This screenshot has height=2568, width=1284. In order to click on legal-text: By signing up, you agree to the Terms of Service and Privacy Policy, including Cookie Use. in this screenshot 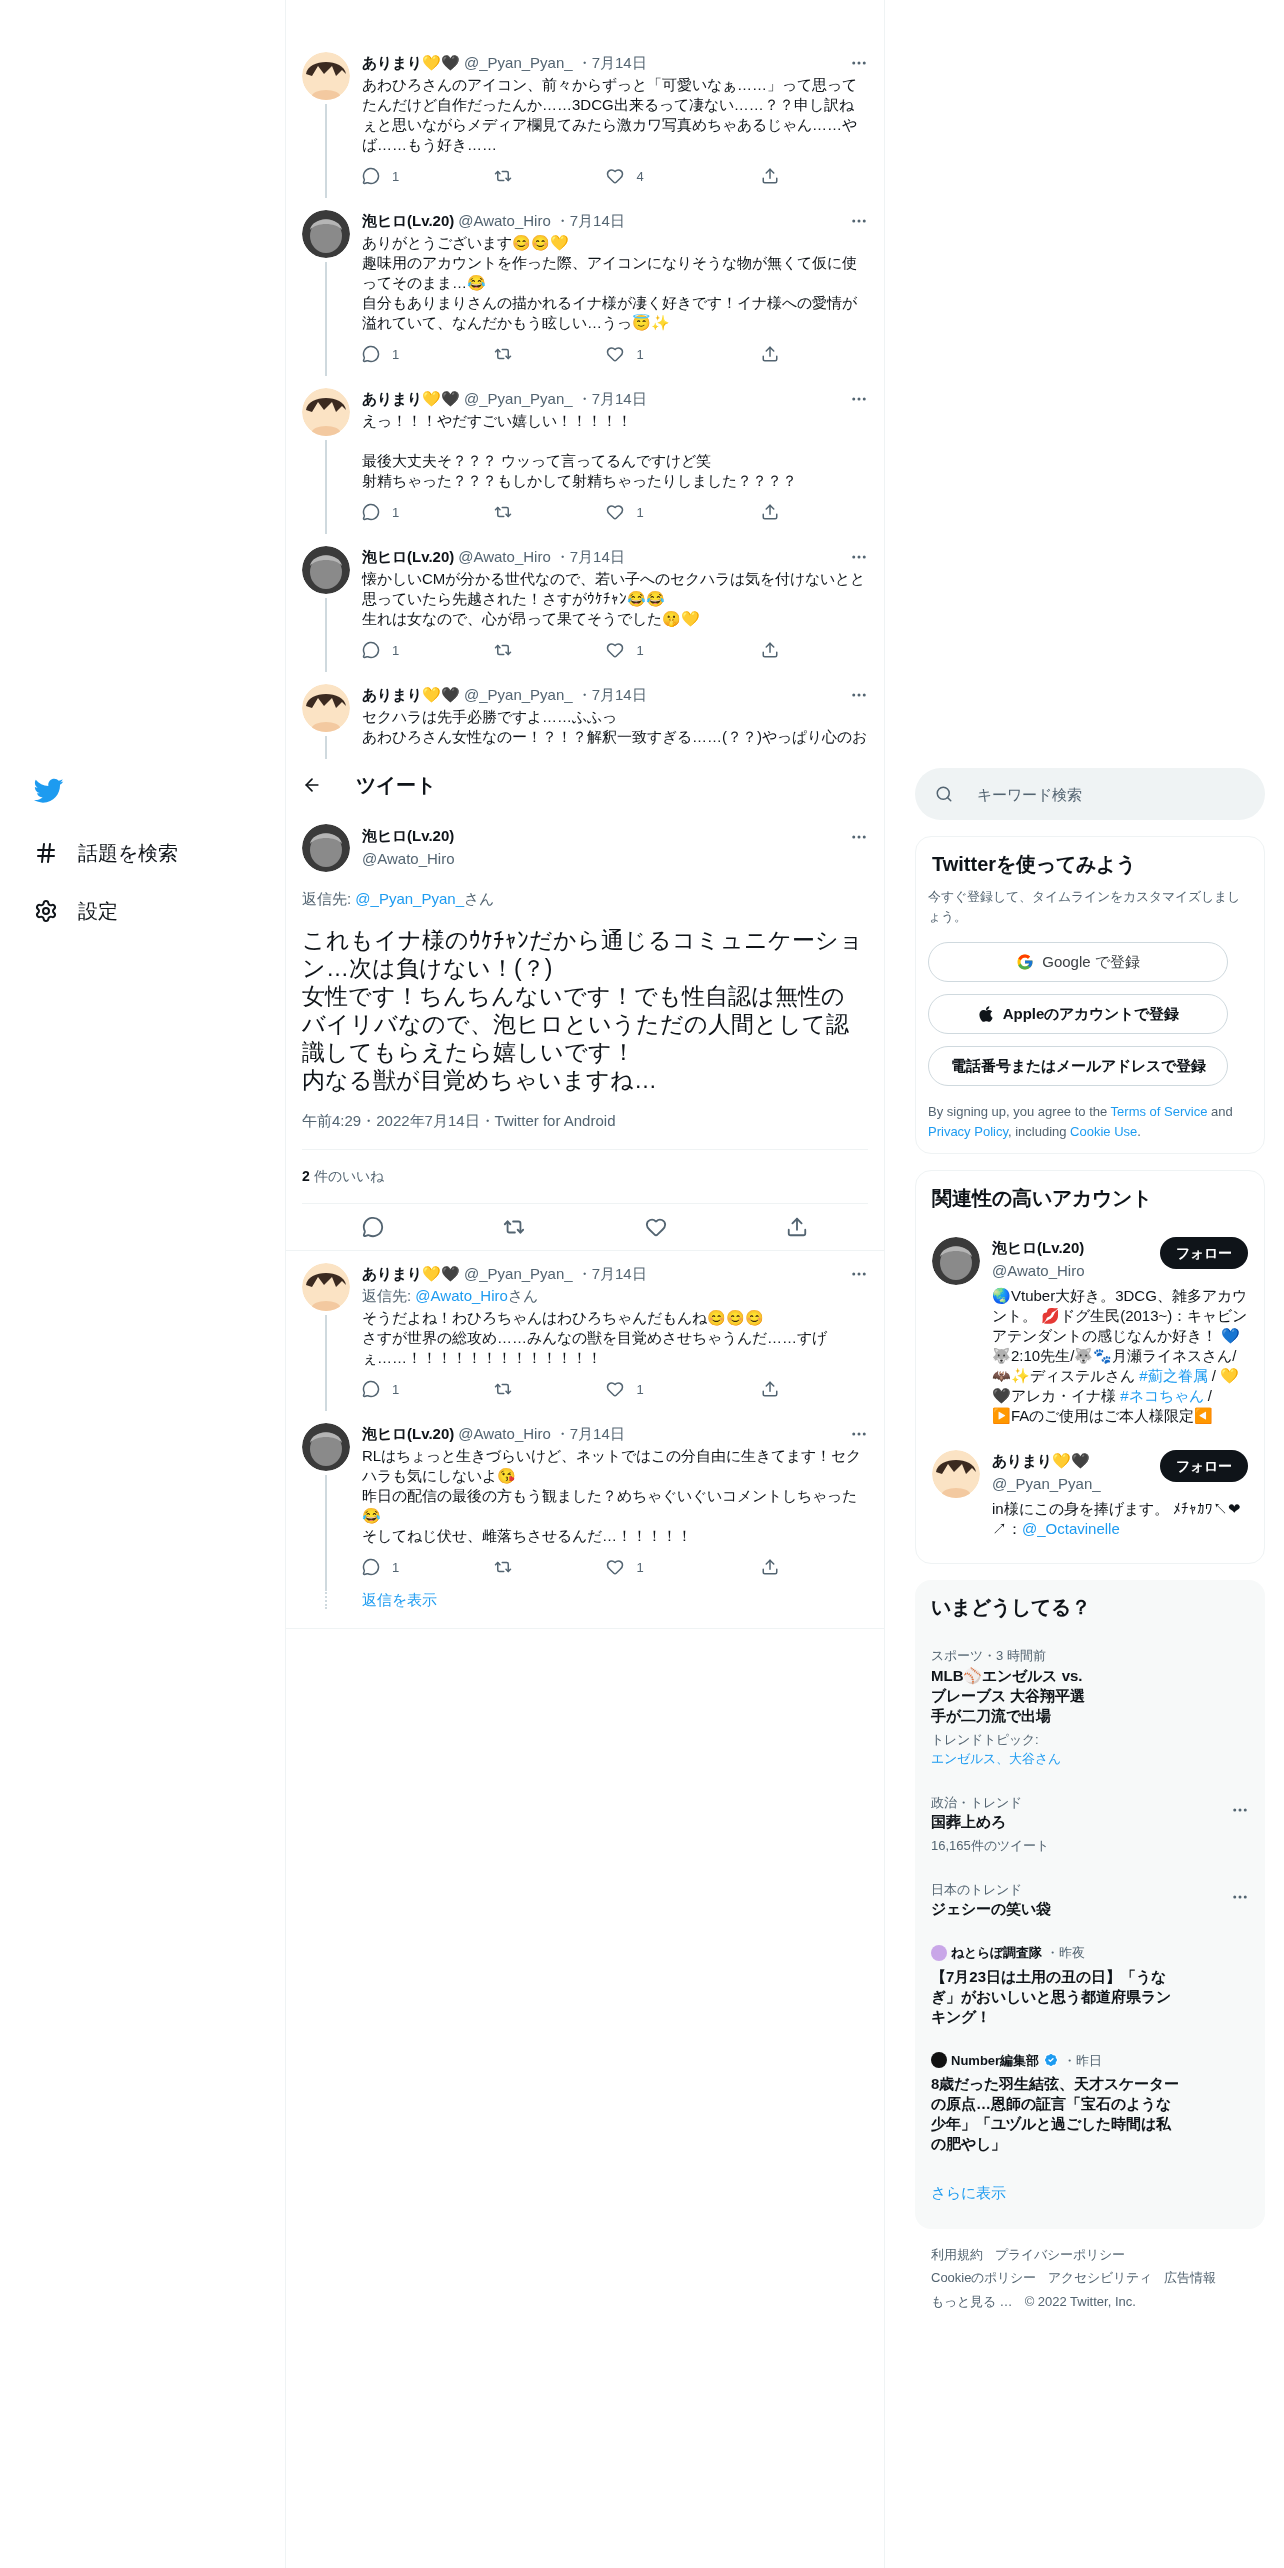, I will do `click(1080, 1121)`.